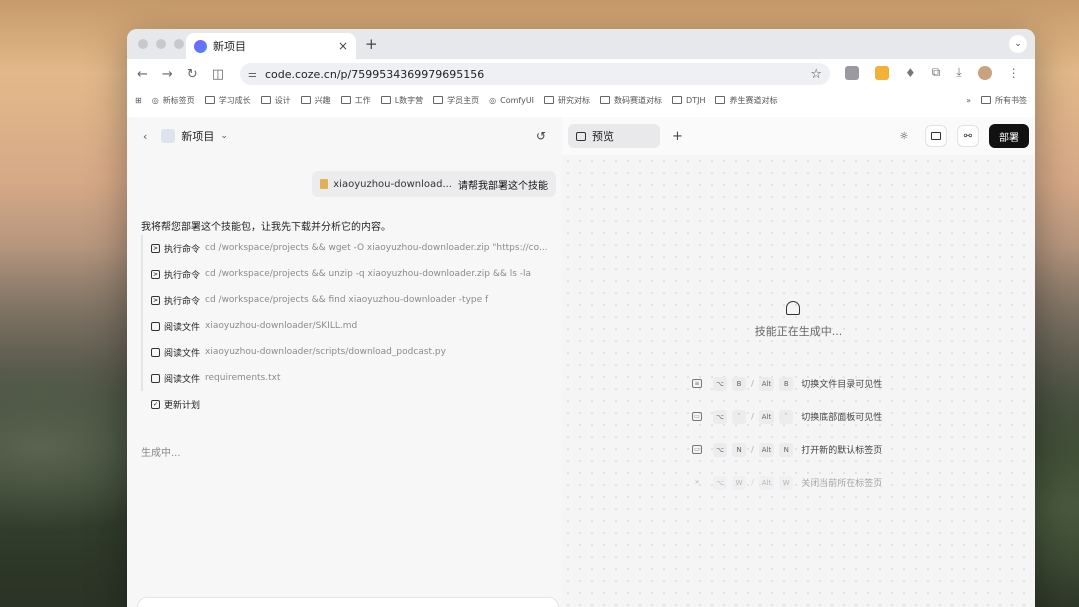  Describe the element at coordinates (145, 136) in the screenshot. I see `back-chevron-icon: ‹` at that location.